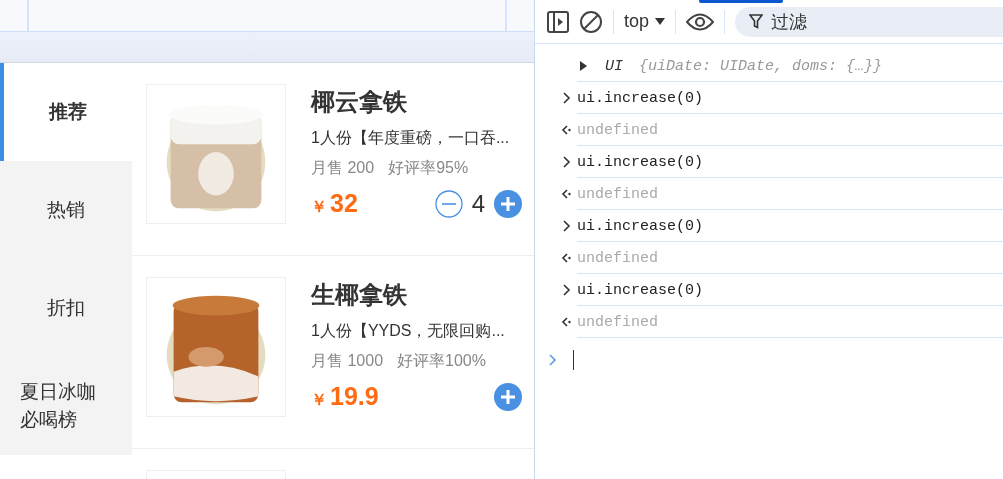 The width and height of the screenshot is (1003, 479). I want to click on rating: 好评率100%, so click(441, 361).